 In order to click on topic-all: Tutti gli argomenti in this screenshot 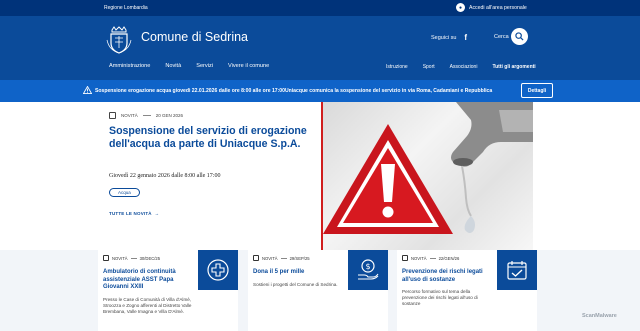, I will do `click(513, 67)`.